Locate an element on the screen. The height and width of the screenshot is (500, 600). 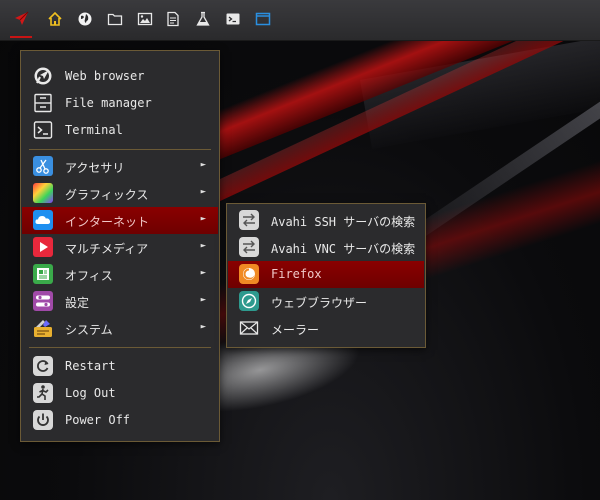
menu-item-label: 設定 is located at coordinates (77, 303).